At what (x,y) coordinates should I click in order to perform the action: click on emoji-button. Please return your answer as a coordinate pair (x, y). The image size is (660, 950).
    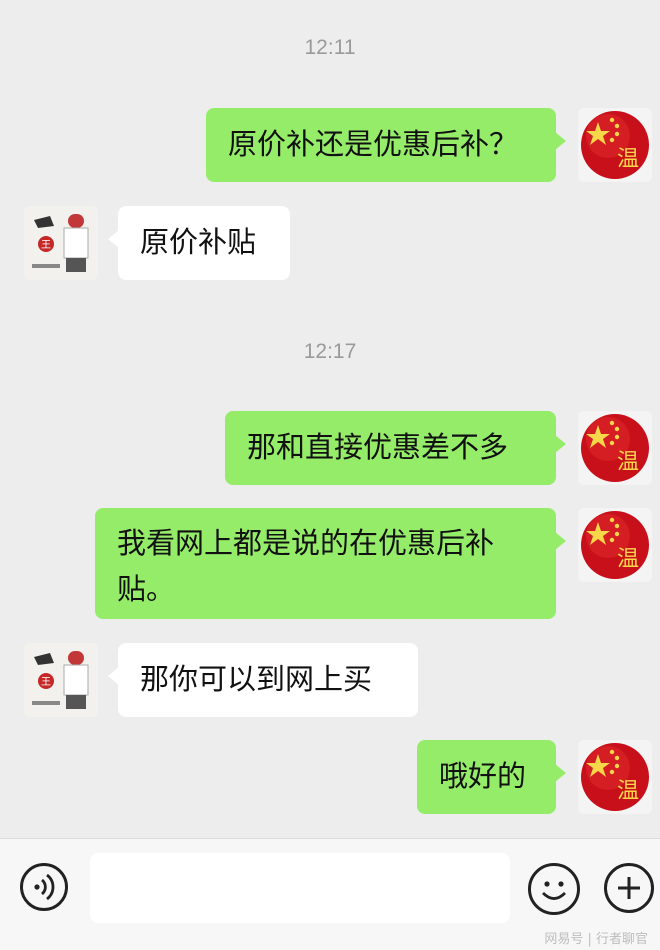
    Looking at the image, I should click on (554, 889).